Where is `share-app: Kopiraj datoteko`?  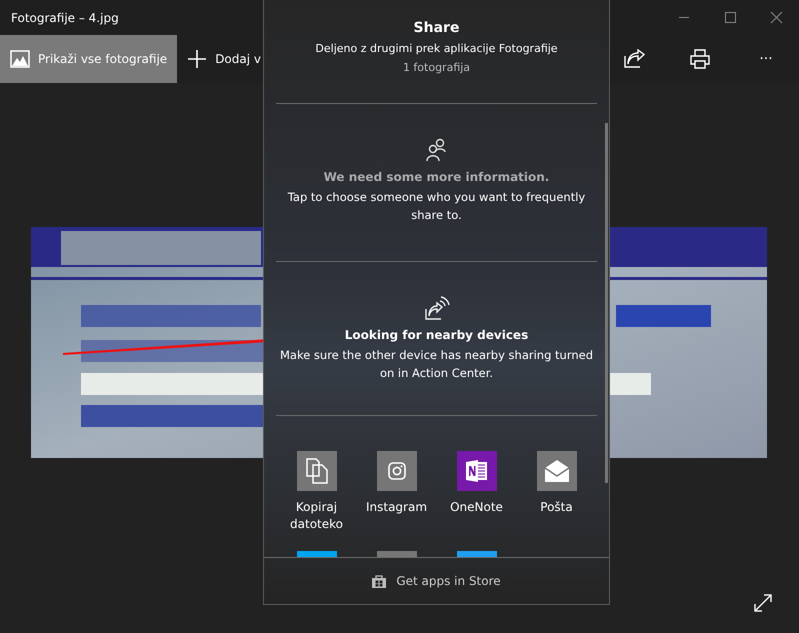 share-app: Kopiraj datoteko is located at coordinates (316, 496).